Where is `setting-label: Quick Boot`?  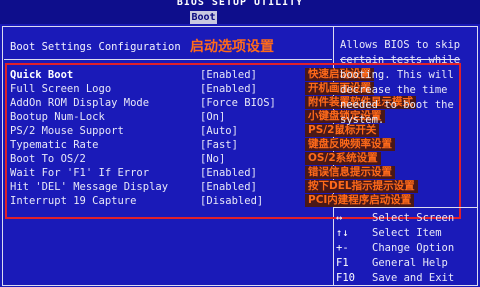 setting-label: Quick Boot is located at coordinates (42, 75).